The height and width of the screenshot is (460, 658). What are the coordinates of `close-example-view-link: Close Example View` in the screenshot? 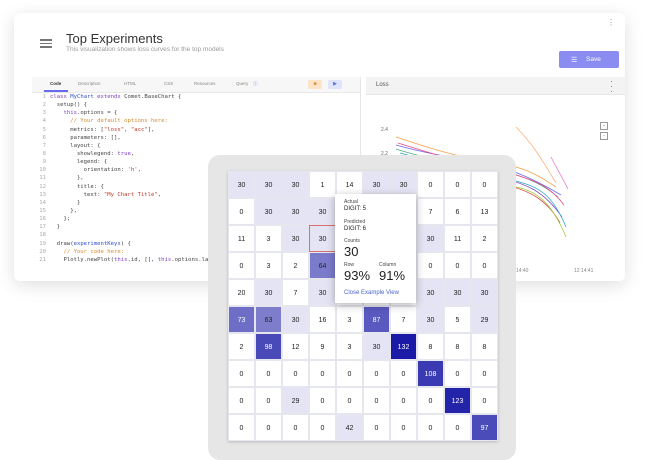 It's located at (371, 293).